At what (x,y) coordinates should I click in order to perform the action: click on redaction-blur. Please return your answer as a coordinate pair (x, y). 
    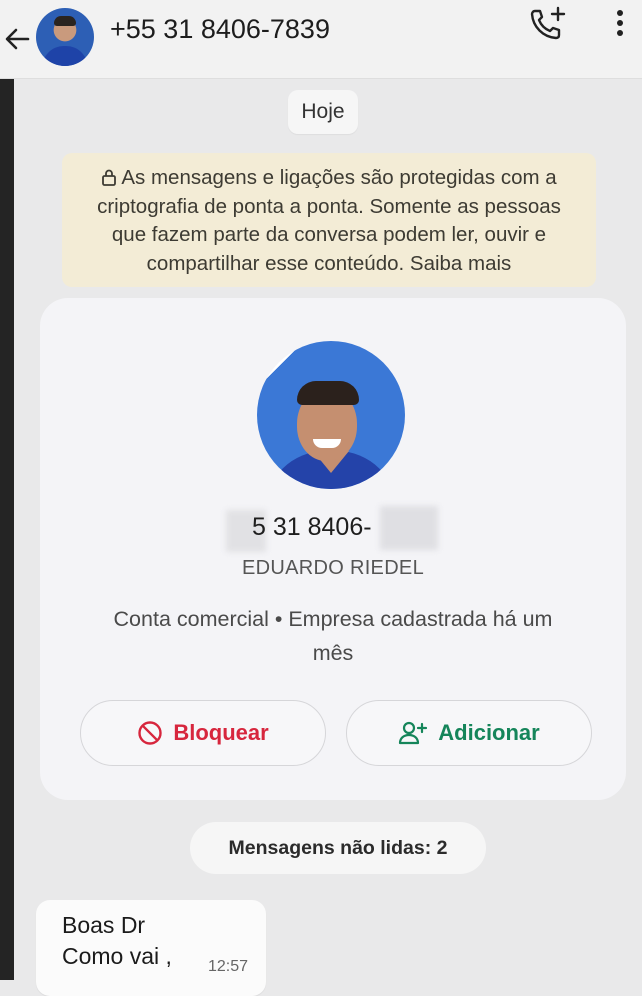
    Looking at the image, I should click on (409, 528).